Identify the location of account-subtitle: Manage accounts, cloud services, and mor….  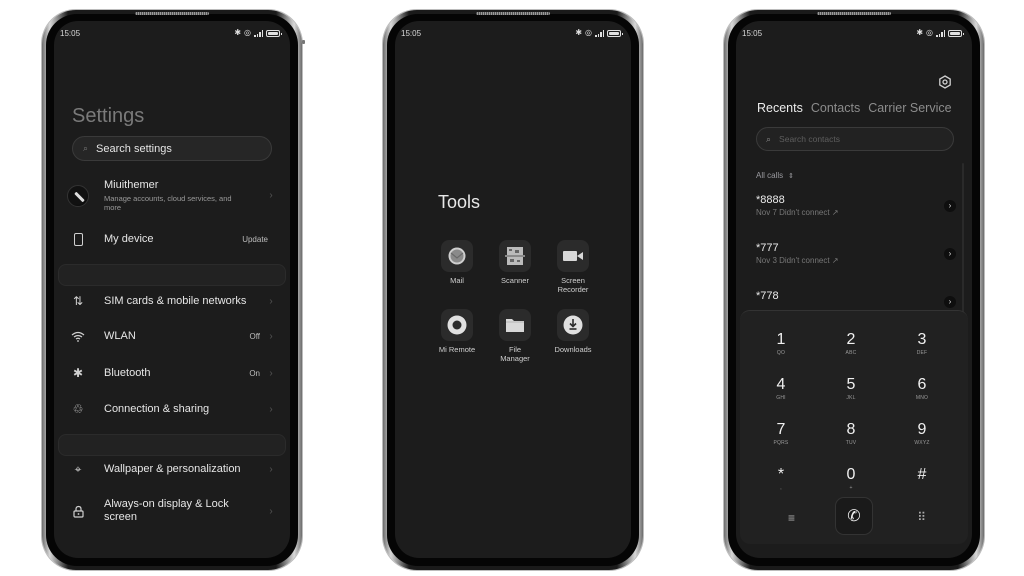
(168, 203).